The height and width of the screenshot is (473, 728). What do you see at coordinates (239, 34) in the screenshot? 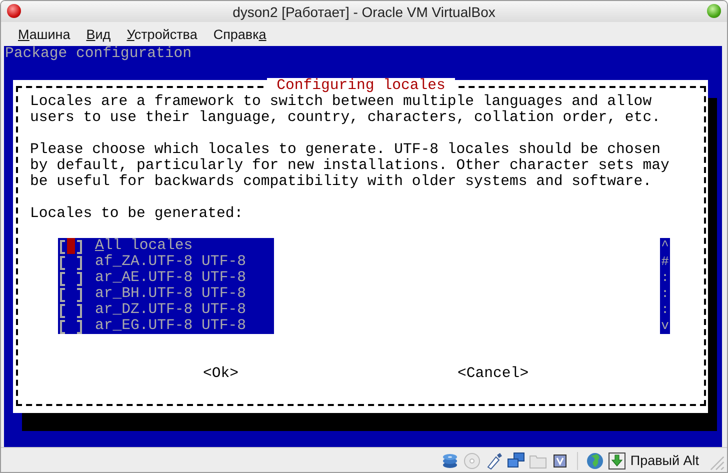
I see `menu-item: Справка` at bounding box center [239, 34].